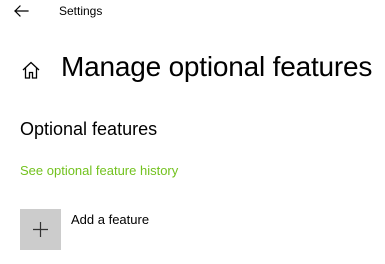 This screenshot has width=385, height=264. Describe the element at coordinates (99, 171) in the screenshot. I see `optional-feature-history-link: See optional feature history` at that location.